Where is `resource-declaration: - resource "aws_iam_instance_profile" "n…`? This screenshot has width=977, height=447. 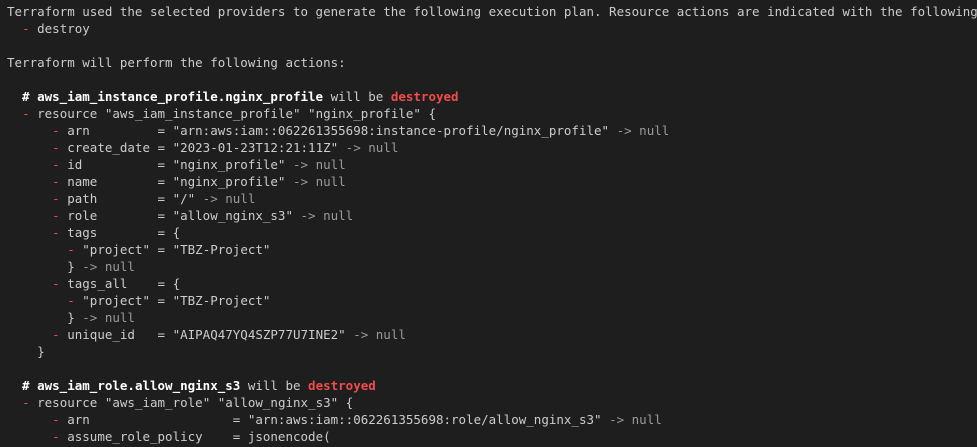 resource-declaration: - resource "aws_iam_instance_profile" "n… is located at coordinates (492, 113).